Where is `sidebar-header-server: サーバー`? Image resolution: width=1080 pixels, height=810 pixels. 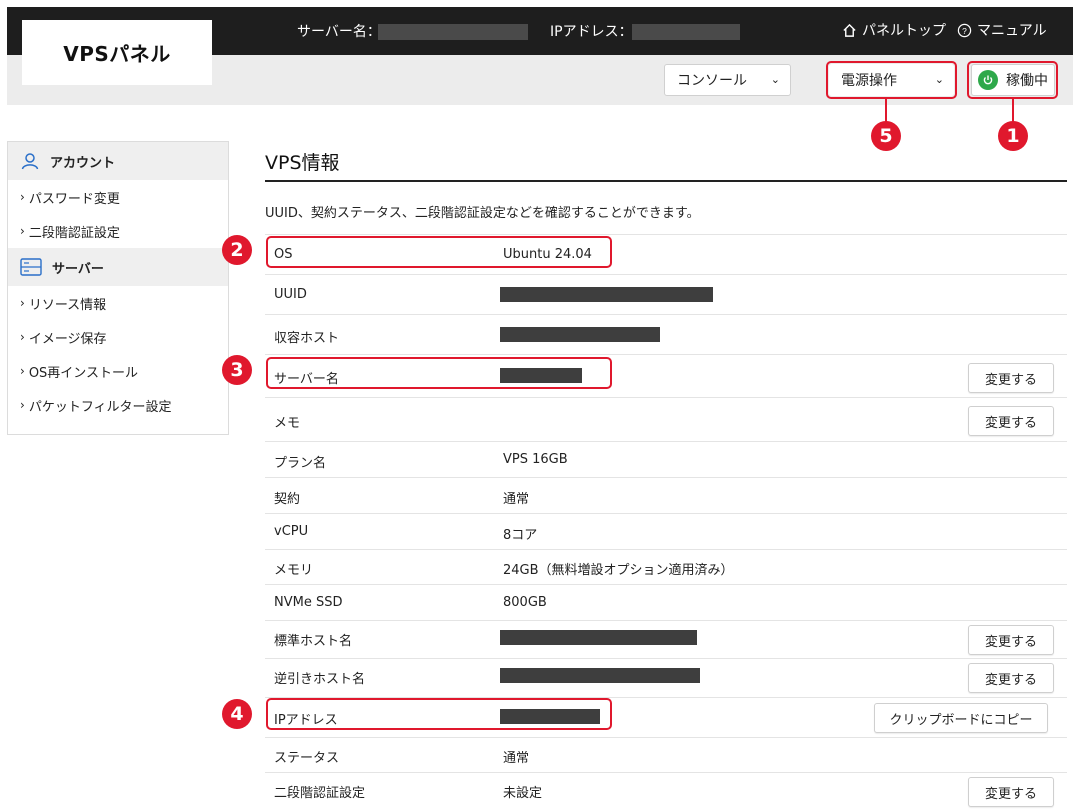 sidebar-header-server: サーバー is located at coordinates (118, 267).